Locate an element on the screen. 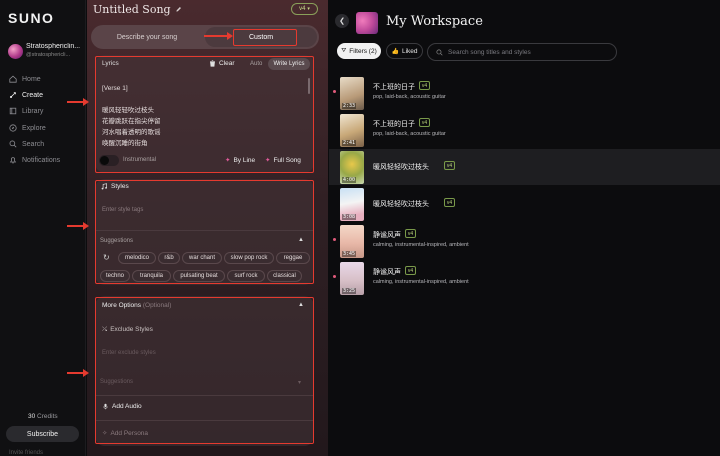  sidebar-item-library: Library is located at coordinates (26, 111).